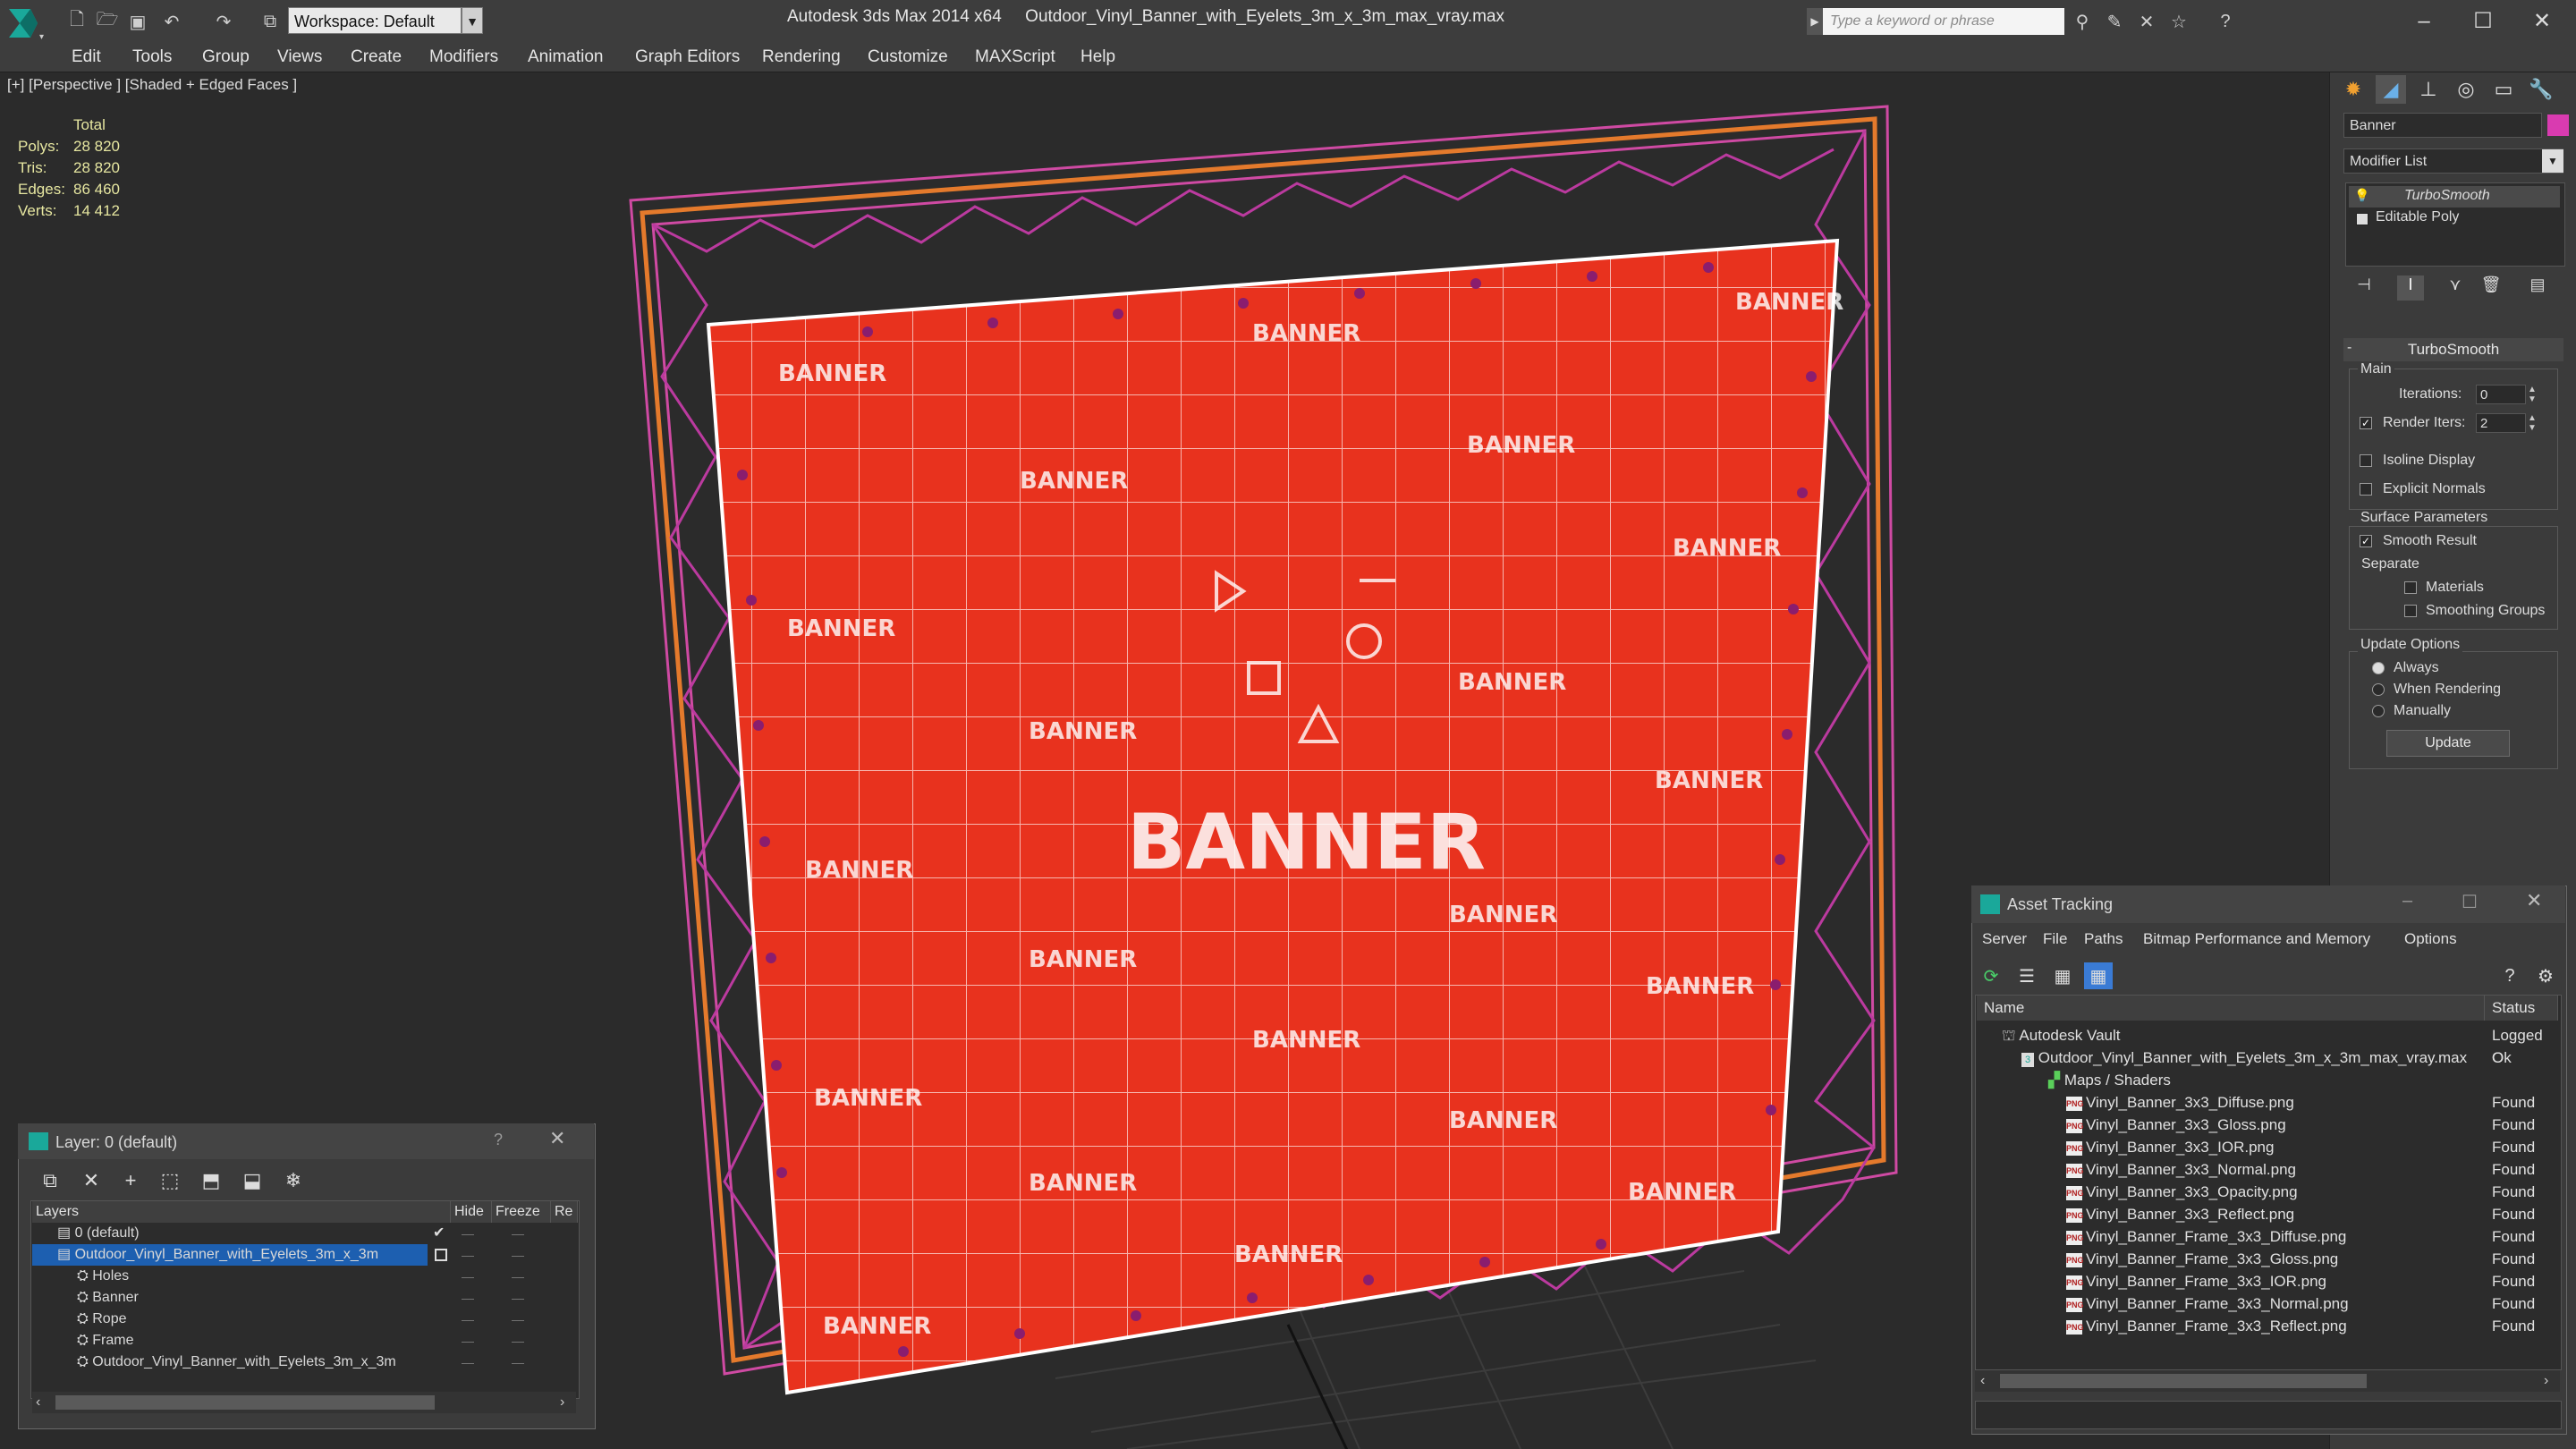 Image resolution: width=2576 pixels, height=1449 pixels. Describe the element at coordinates (2466, 89) in the screenshot. I see `motion-tab-icon: ◎` at that location.